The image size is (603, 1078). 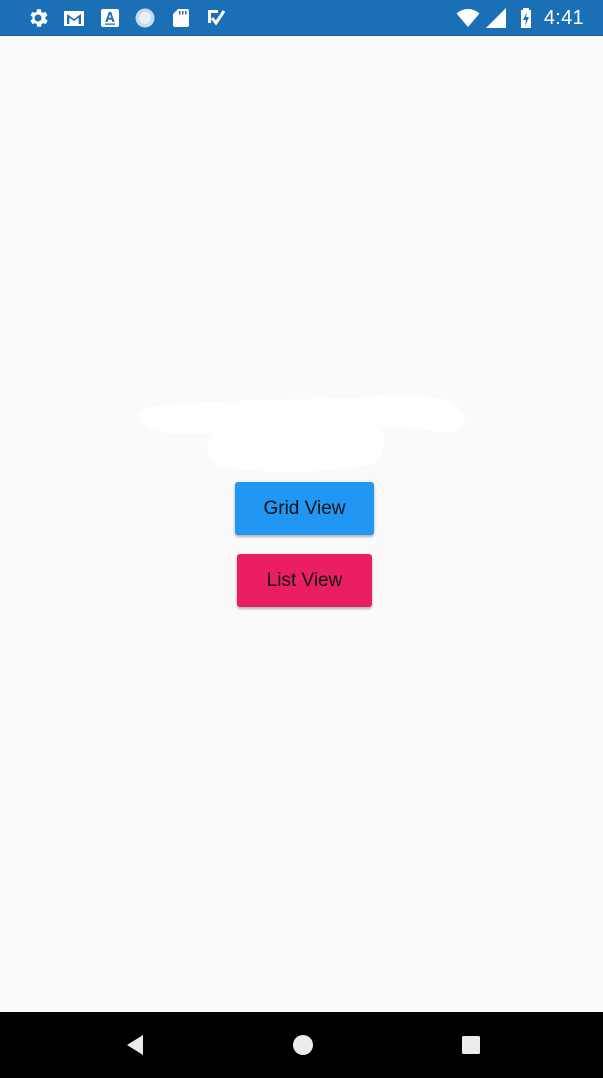 I want to click on home-icon, so click(x=303, y=1045).